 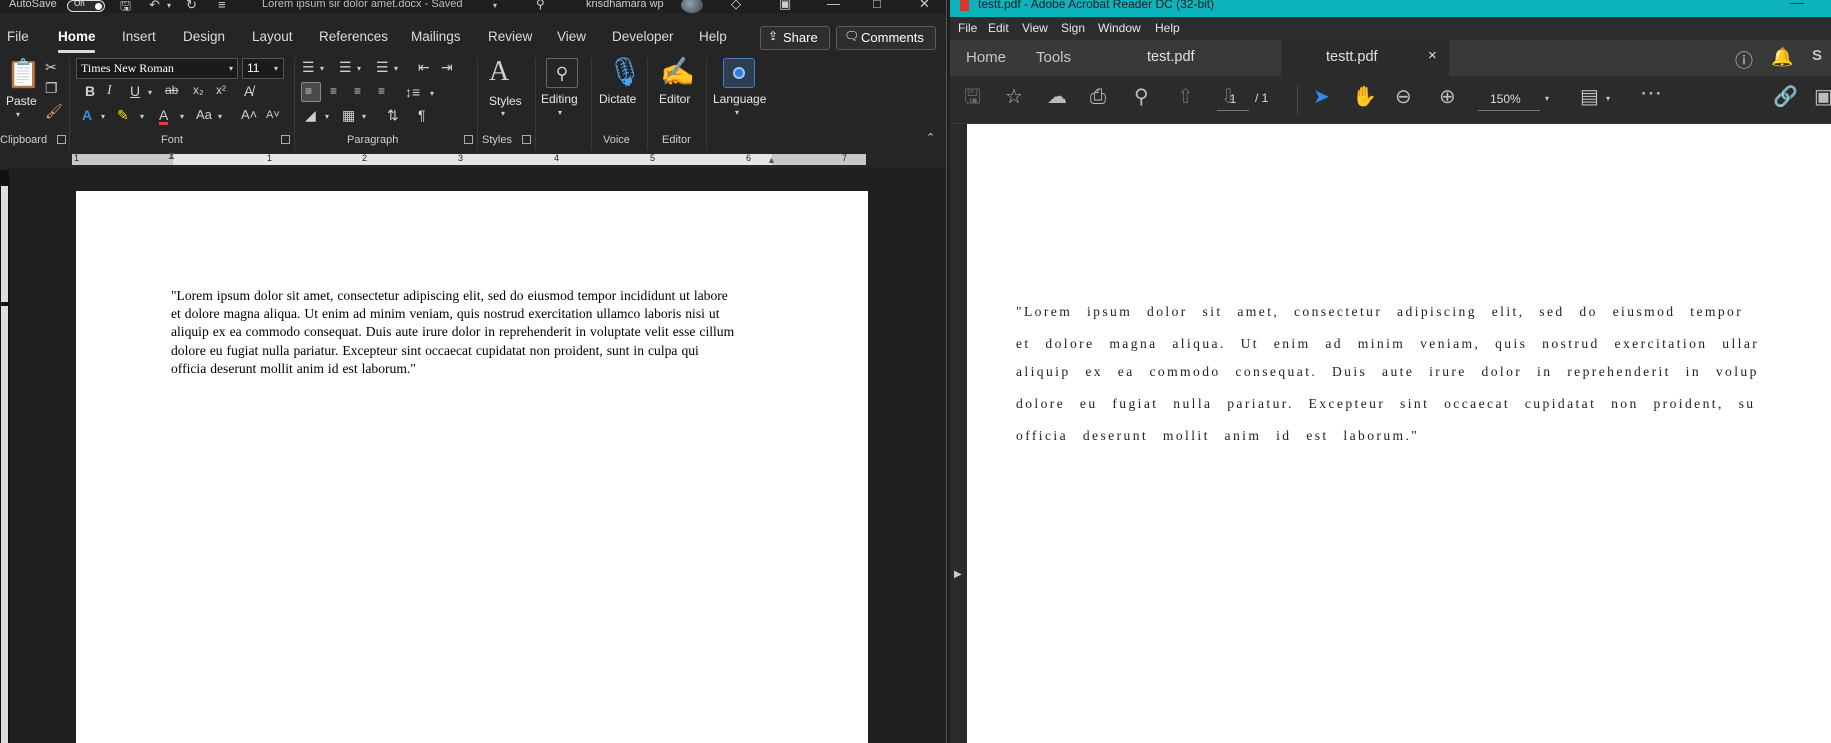 I want to click on paste-icon: 📋, so click(x=23, y=74).